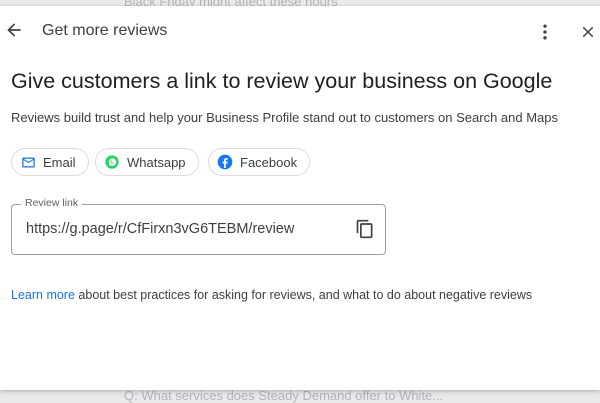 This screenshot has width=600, height=403. Describe the element at coordinates (160, 229) in the screenshot. I see `review-link-value: https://g.page/r/CfFirxn3vG6TEBM/review` at that location.